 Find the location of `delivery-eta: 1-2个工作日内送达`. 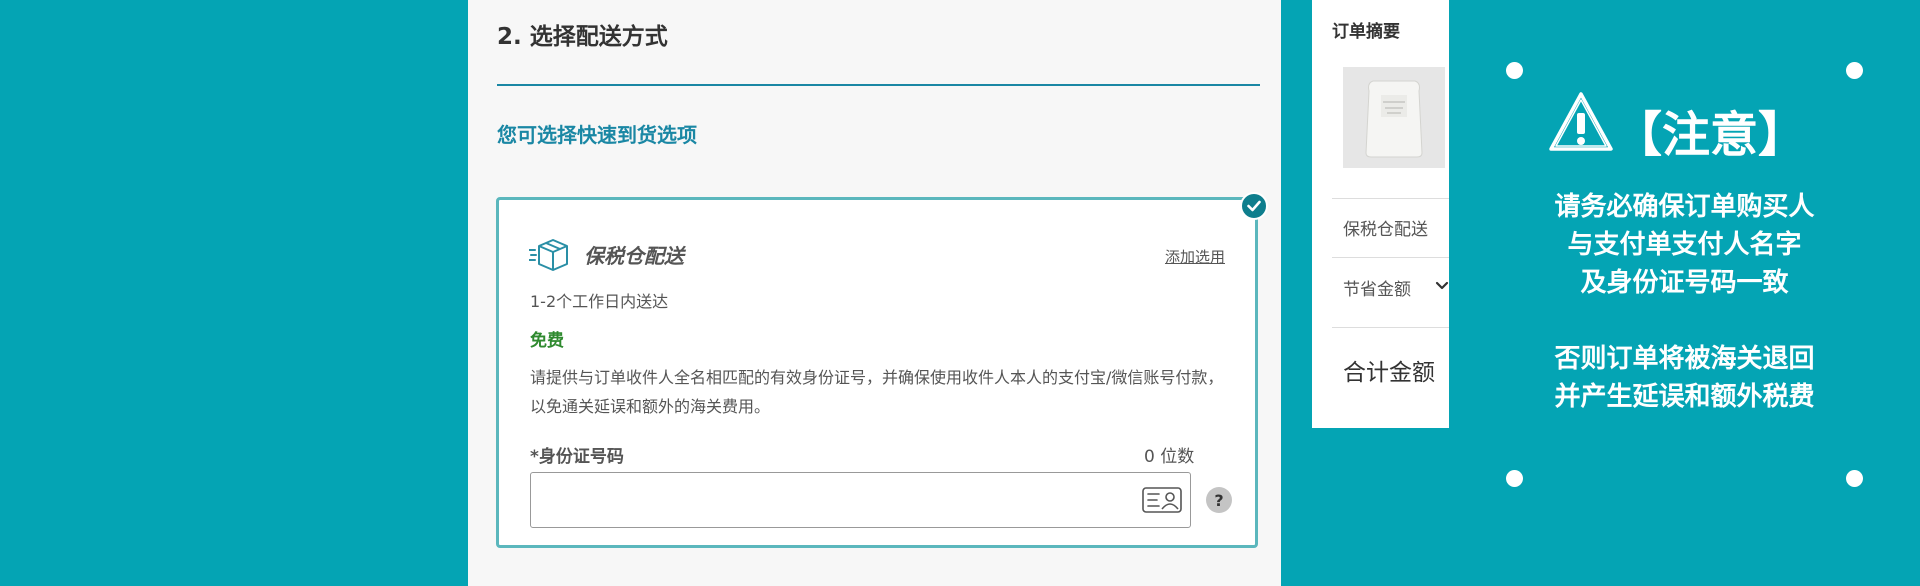

delivery-eta: 1-2个工作日内送达 is located at coordinates (599, 301).